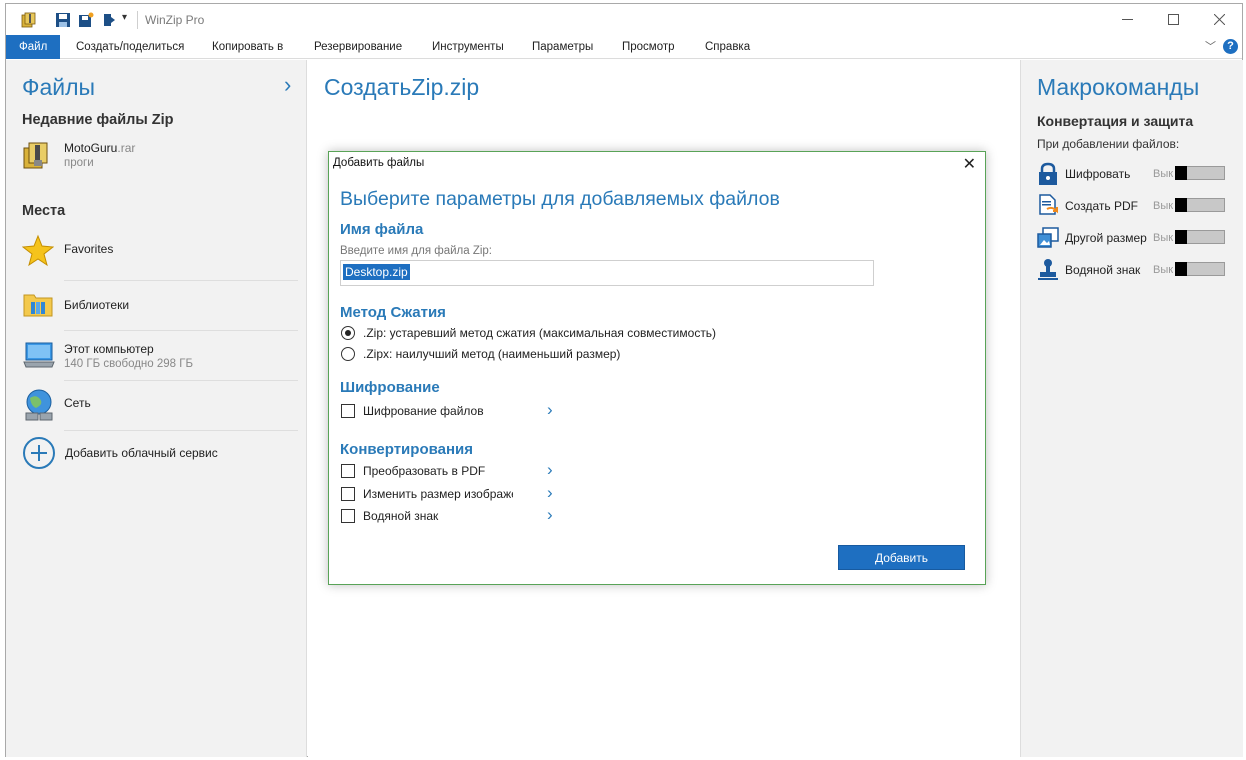  What do you see at coordinates (247, 47) in the screenshot?
I see `tab-copy-to: Копировать в` at bounding box center [247, 47].